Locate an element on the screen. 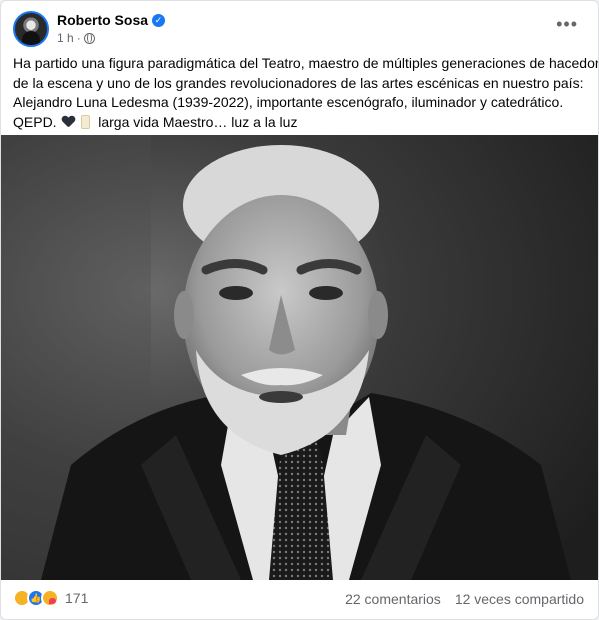 This screenshot has height=620, width=599. post-header: Roberto Sosa ✓ 1 h · ••• is located at coordinates (299, 31).